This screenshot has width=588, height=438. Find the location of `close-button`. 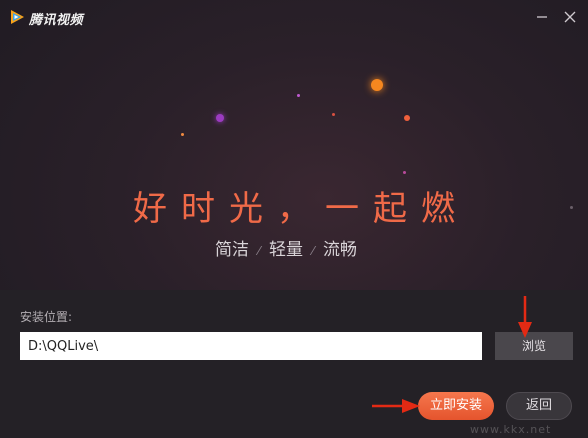

close-button is located at coordinates (570, 17).